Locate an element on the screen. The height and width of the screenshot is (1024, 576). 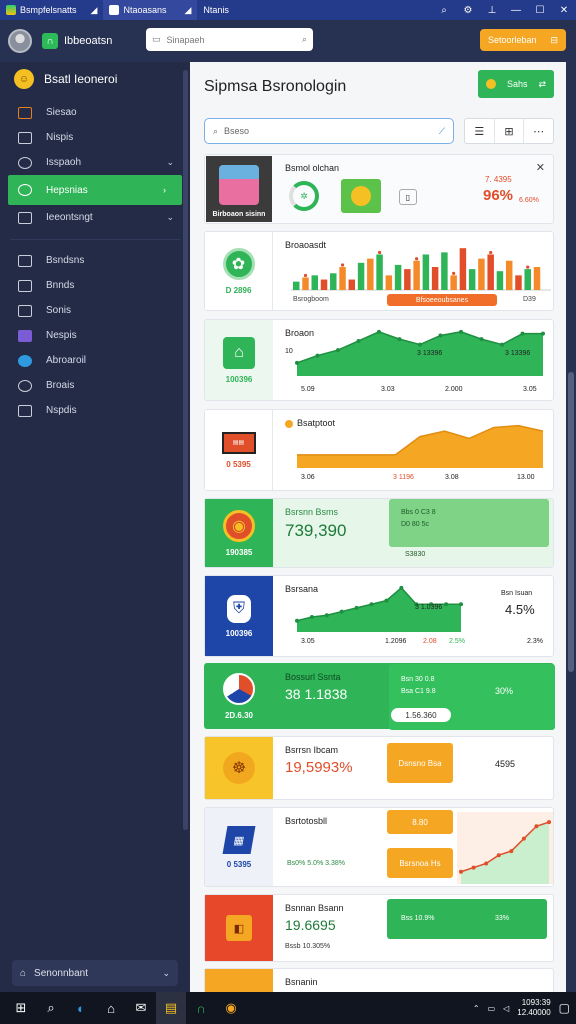
building-icon: ⌂ is located at coordinates (239, 352).